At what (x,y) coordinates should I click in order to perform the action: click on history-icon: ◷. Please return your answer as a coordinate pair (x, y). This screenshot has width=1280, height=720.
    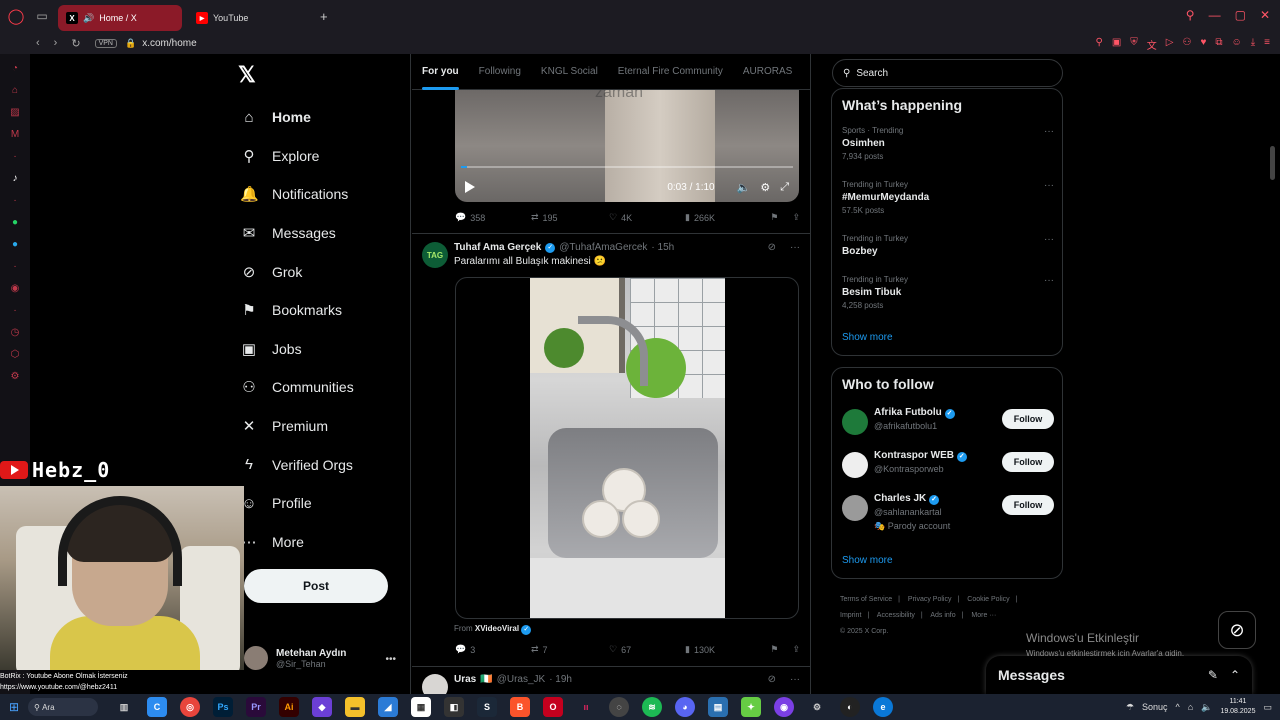
    Looking at the image, I should click on (15, 333).